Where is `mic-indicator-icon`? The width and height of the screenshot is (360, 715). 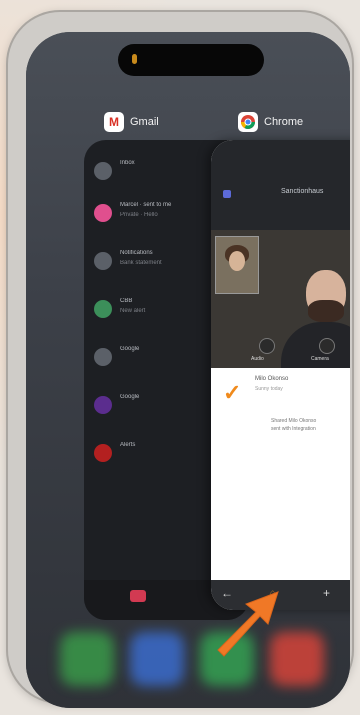 mic-indicator-icon is located at coordinates (134, 59).